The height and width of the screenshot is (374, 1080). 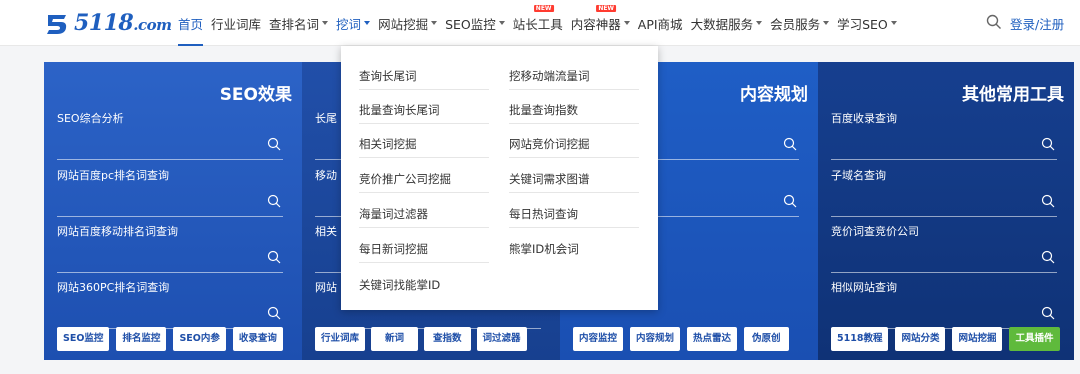 I want to click on tool-input: 相似网站查询, so click(x=944, y=304).